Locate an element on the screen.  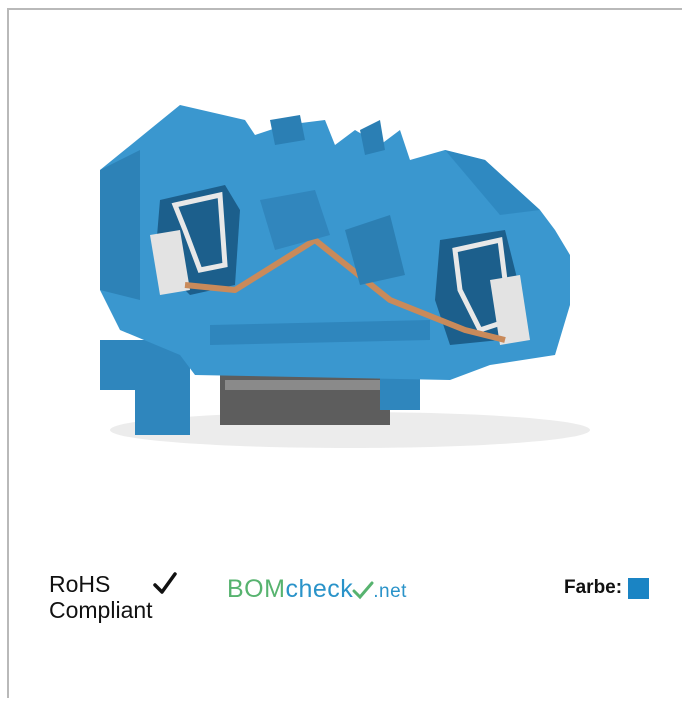
checkmark-icon is located at coordinates (165, 583).